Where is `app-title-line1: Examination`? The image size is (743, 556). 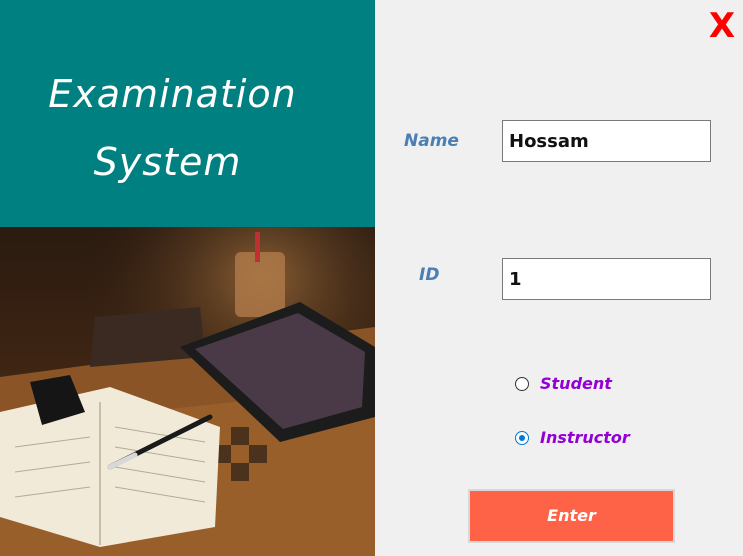 app-title-line1: Examination is located at coordinates (172, 94).